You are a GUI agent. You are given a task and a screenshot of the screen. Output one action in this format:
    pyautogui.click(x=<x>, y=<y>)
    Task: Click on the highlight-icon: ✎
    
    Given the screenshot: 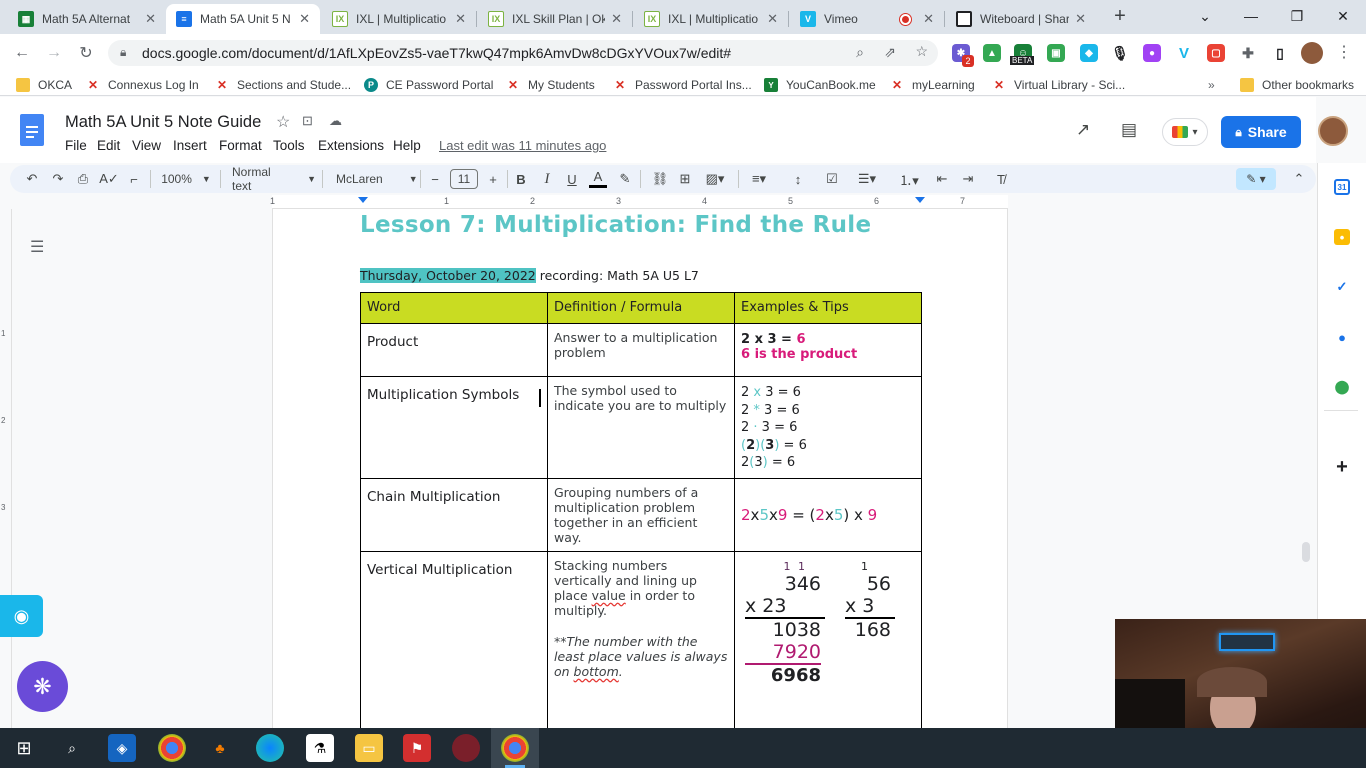 What is the action you would take?
    pyautogui.click(x=625, y=179)
    